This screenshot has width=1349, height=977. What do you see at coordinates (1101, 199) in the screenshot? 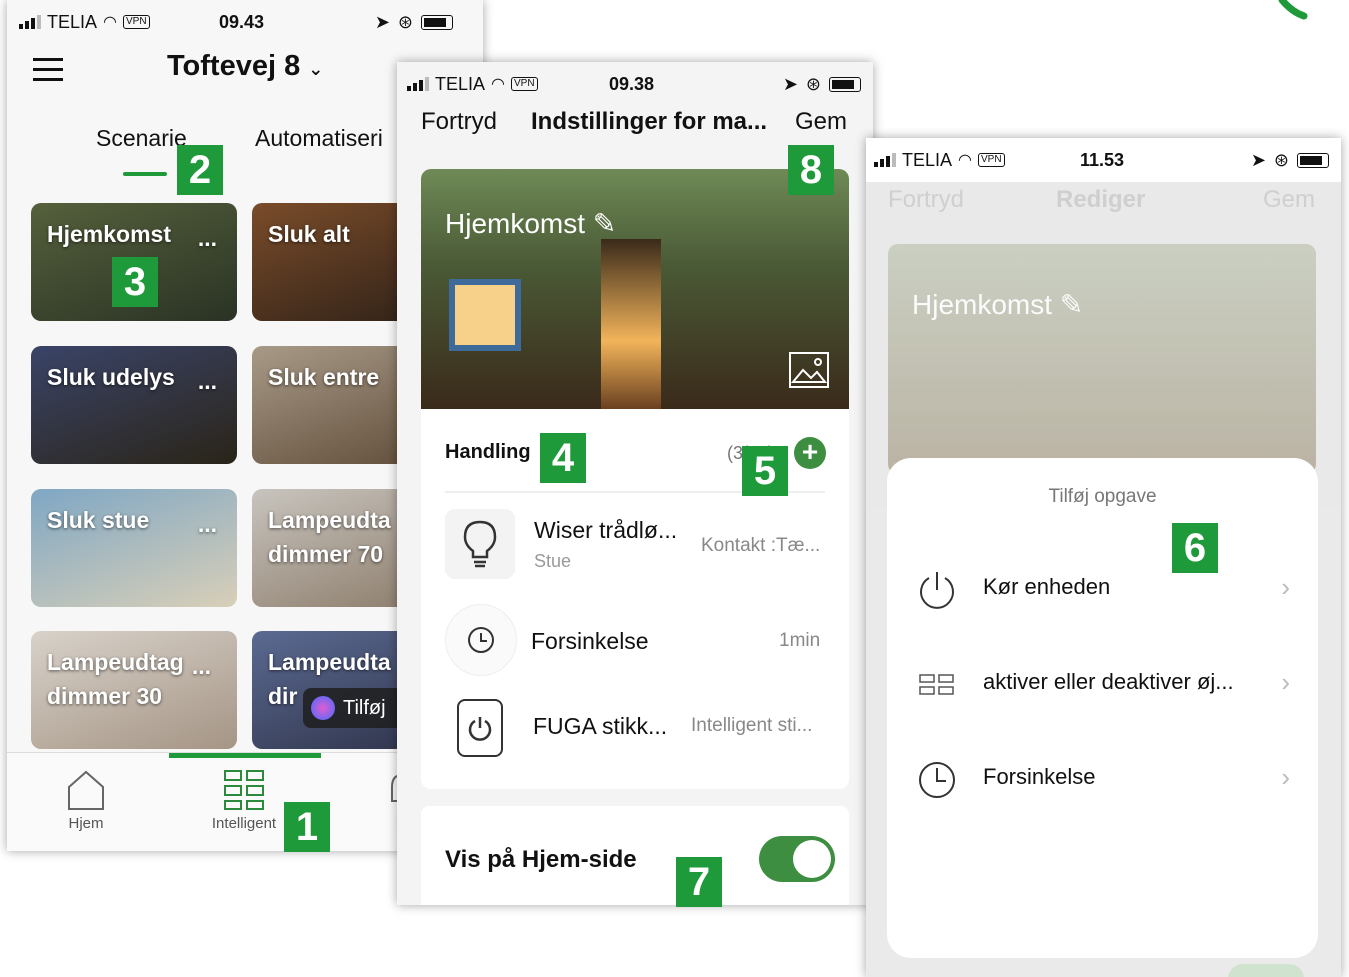
I see `page-title: Rediger` at bounding box center [1101, 199].